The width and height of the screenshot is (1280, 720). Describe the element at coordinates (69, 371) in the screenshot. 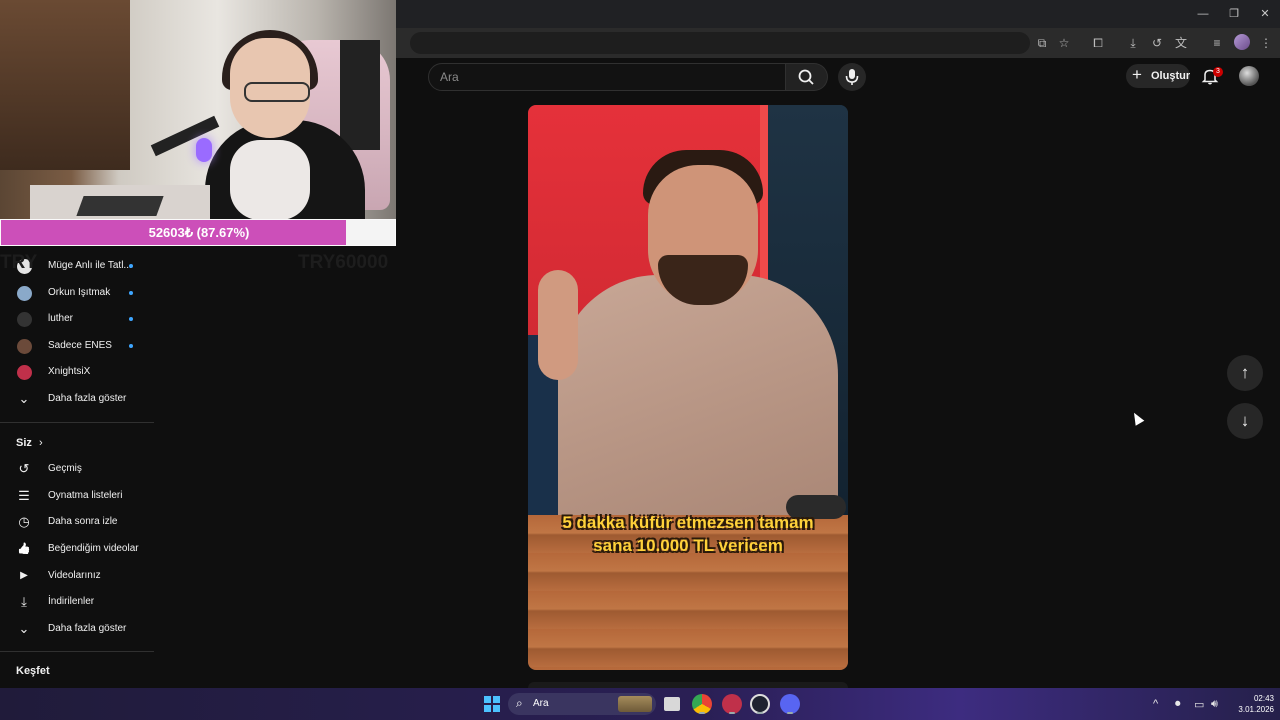

I see `channel-name: XnightsiX` at that location.